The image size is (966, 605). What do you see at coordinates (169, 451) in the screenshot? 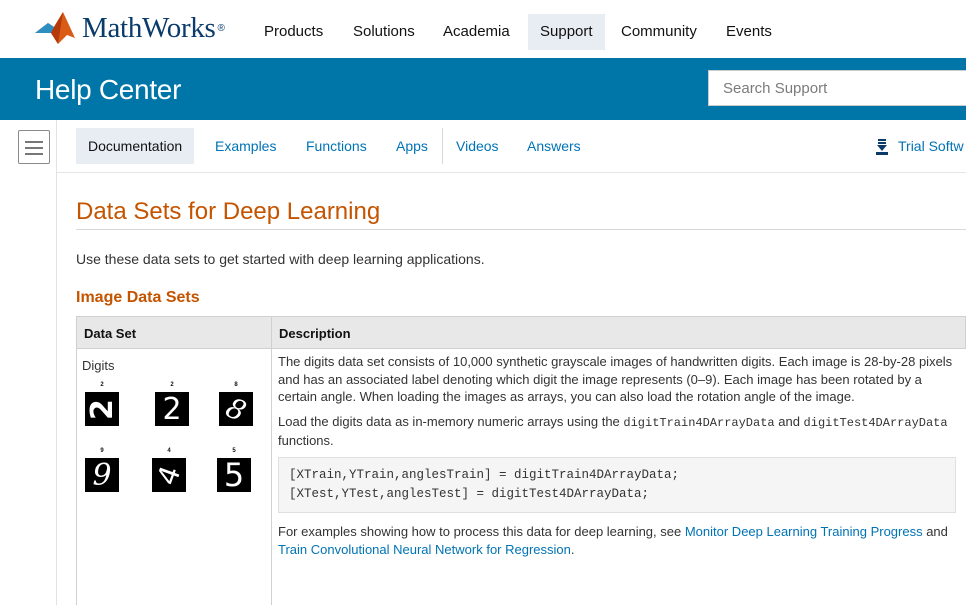
I see `digit-label: 4` at bounding box center [169, 451].